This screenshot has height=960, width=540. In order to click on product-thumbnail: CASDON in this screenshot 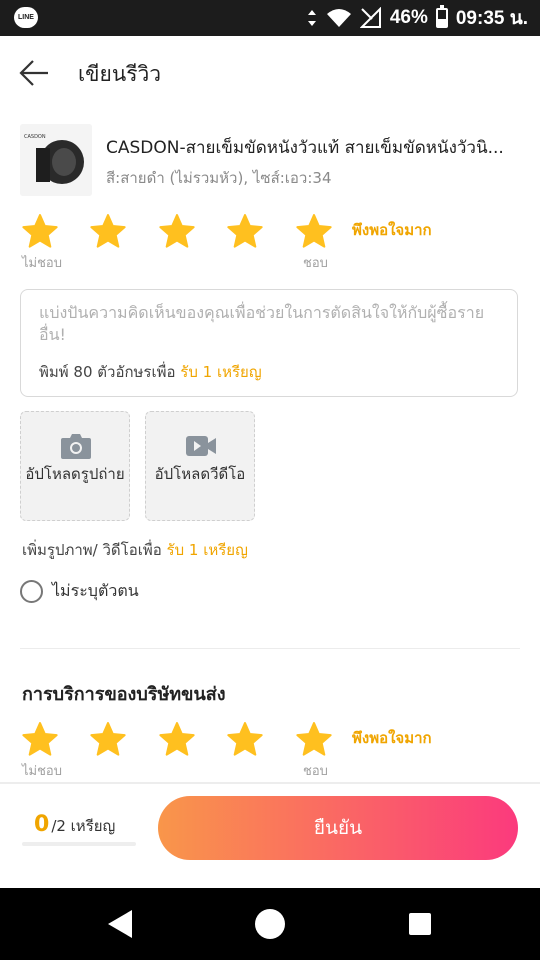, I will do `click(56, 160)`.